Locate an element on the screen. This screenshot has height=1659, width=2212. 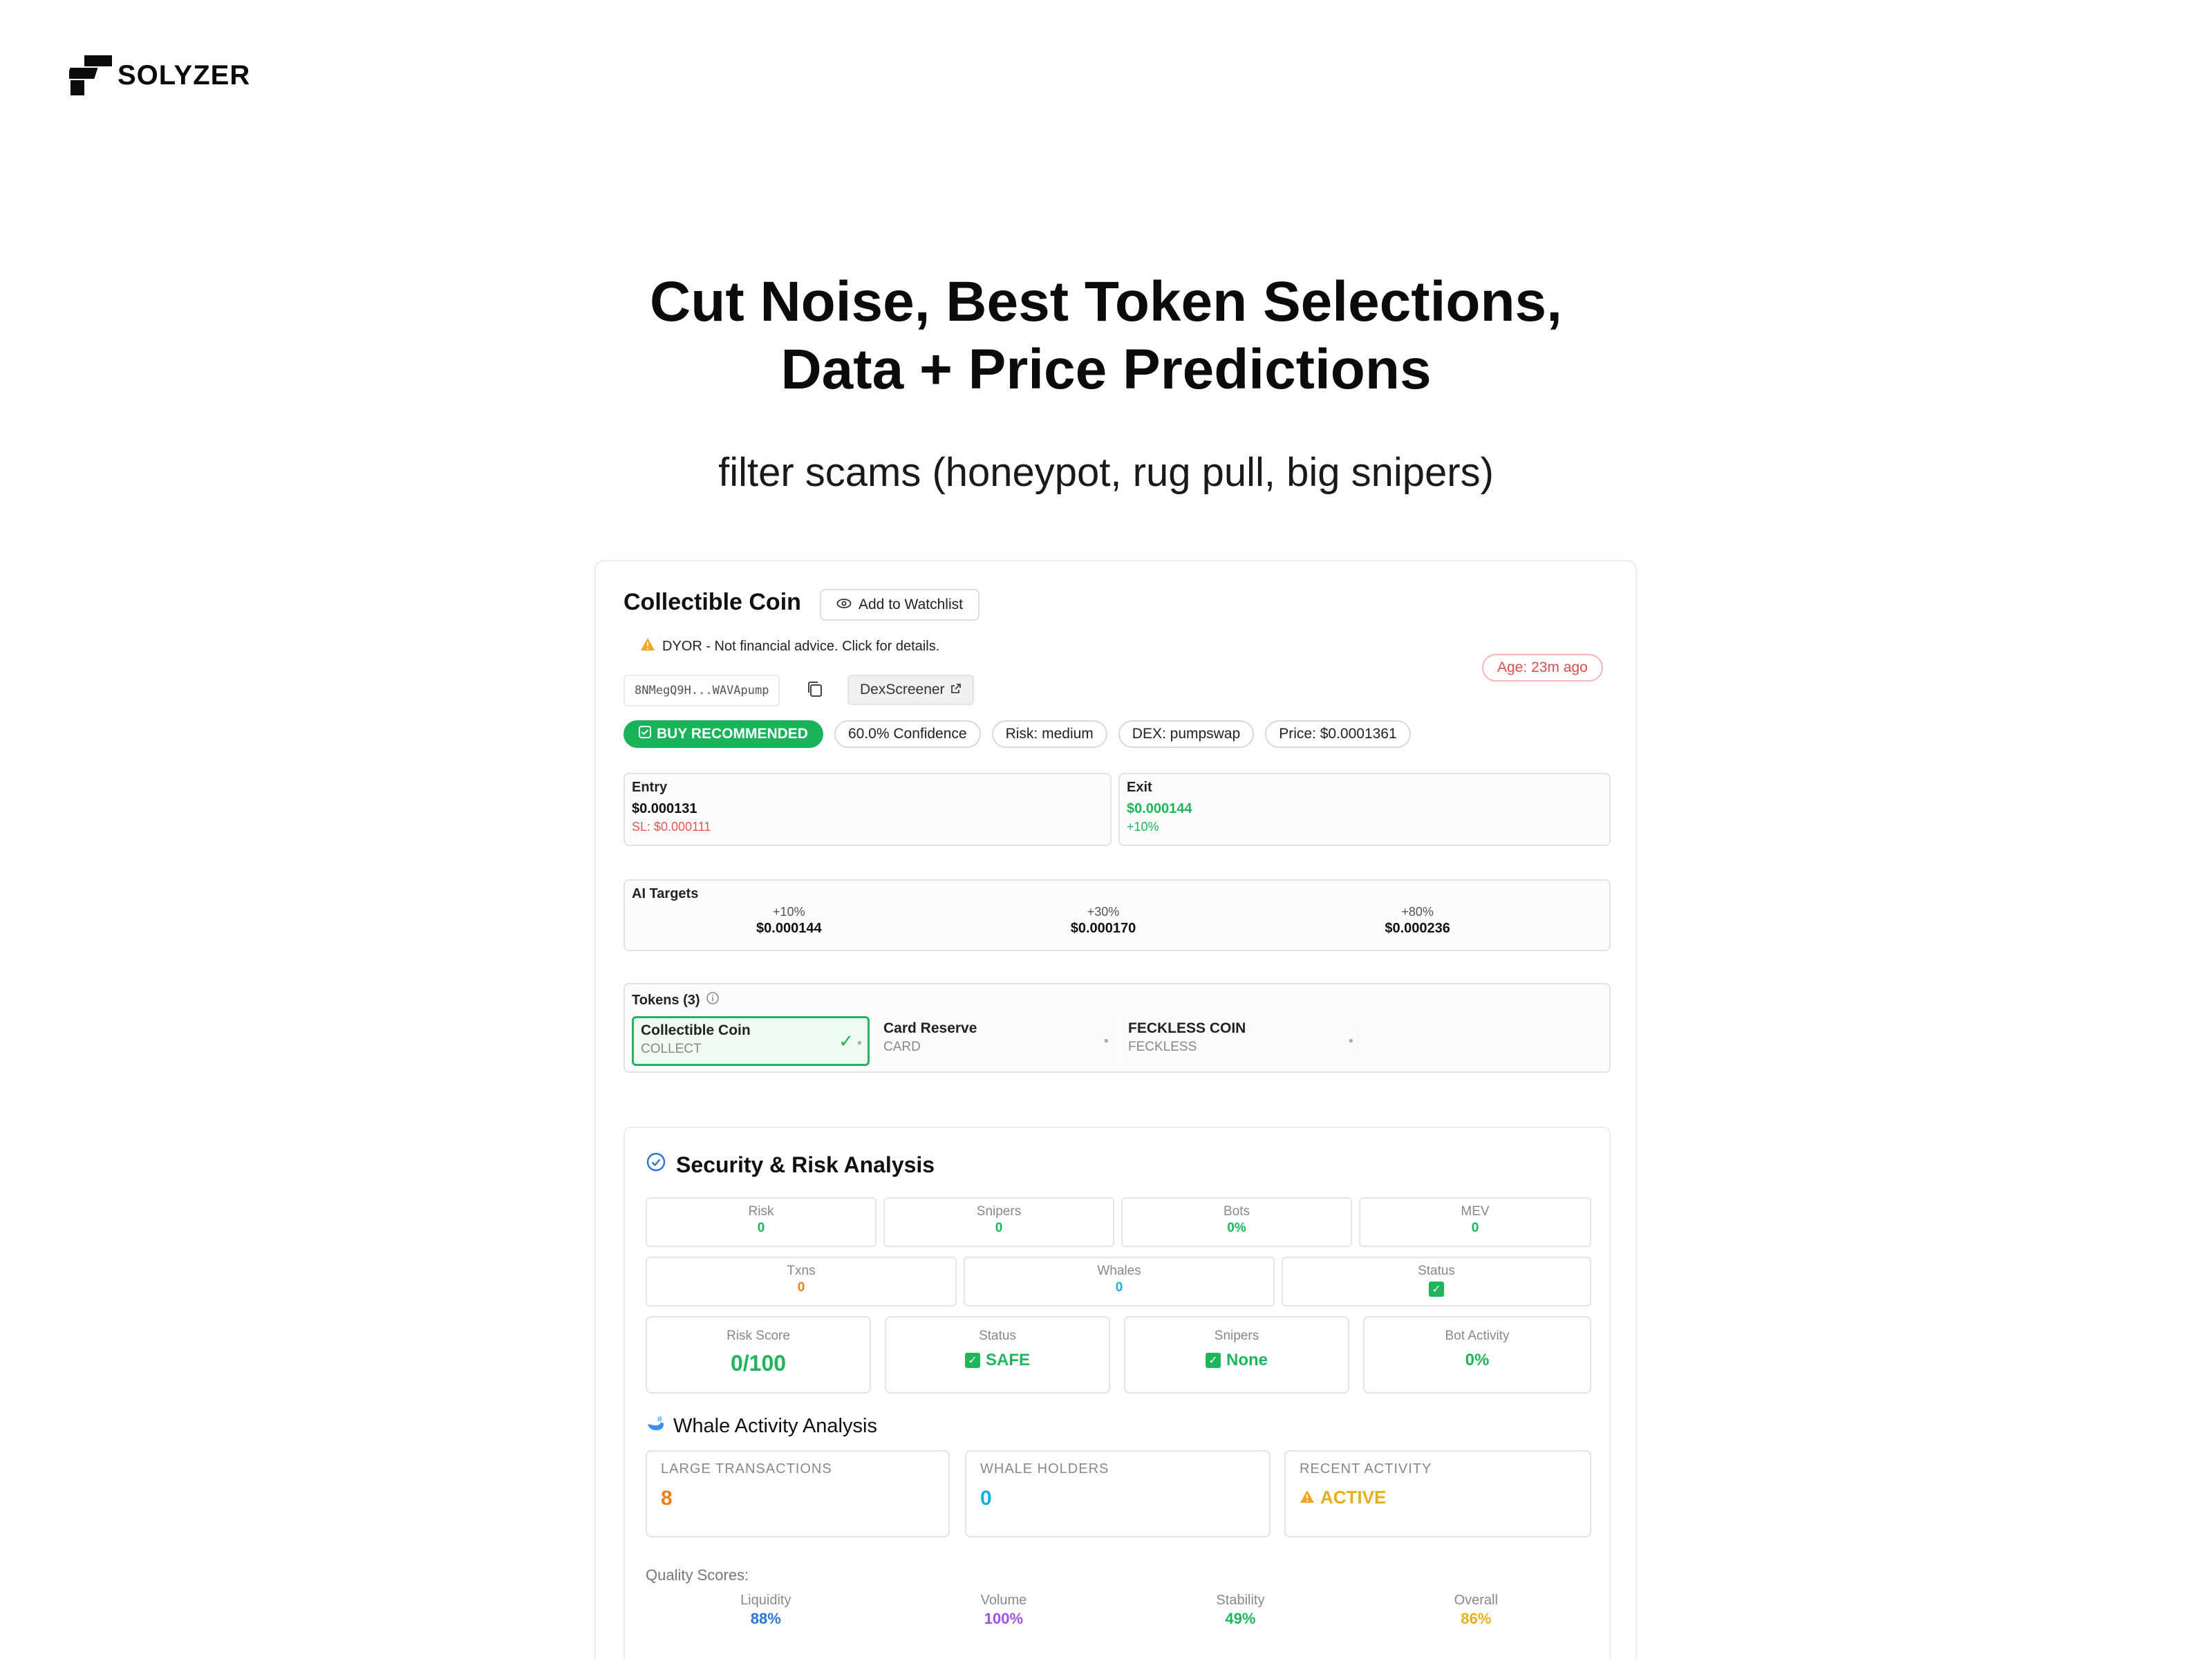
checkmark-icon: ✓ is located at coordinates (846, 1041).